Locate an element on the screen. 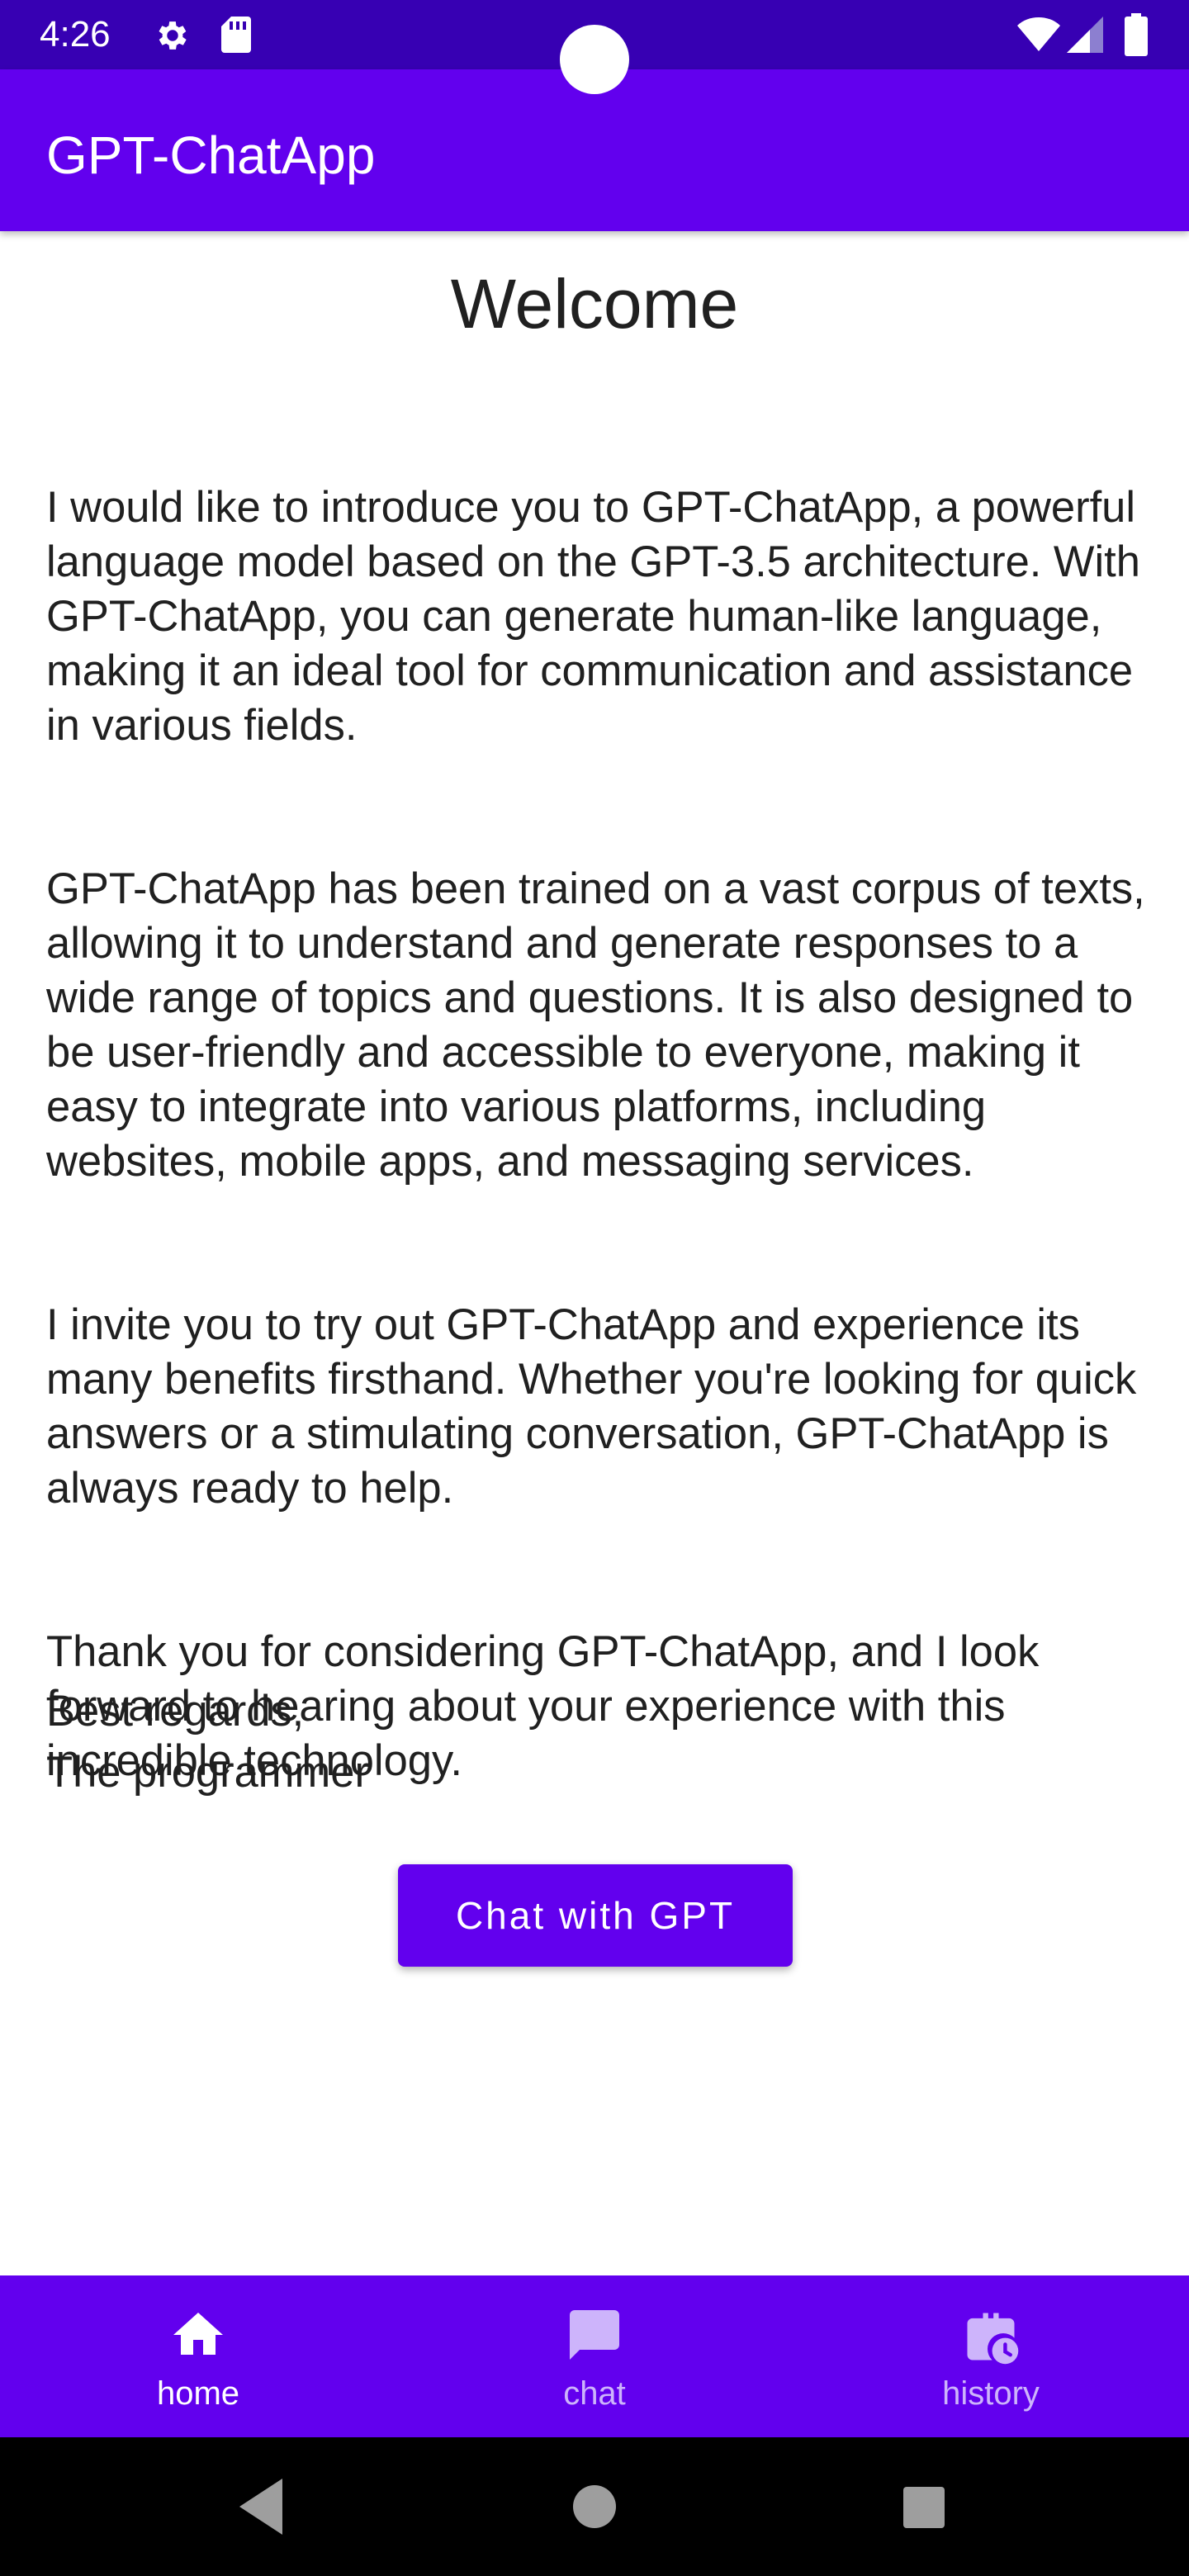 This screenshot has width=1189, height=2576. chat-with-gpt-button-label: Chat with GPT is located at coordinates (595, 1915).